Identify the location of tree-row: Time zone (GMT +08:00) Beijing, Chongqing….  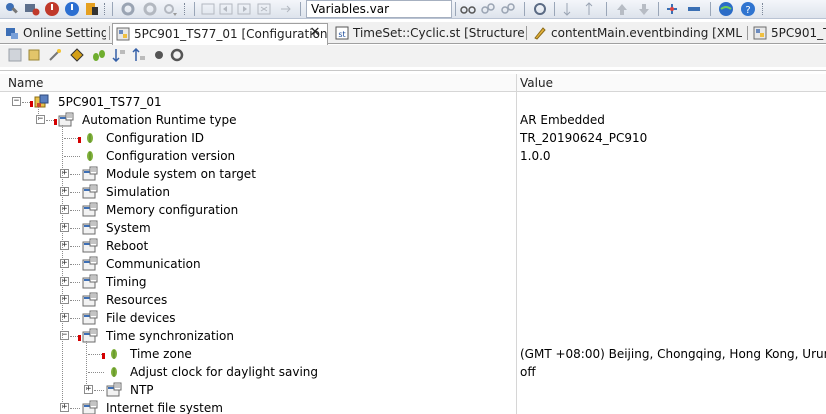
(413, 354).